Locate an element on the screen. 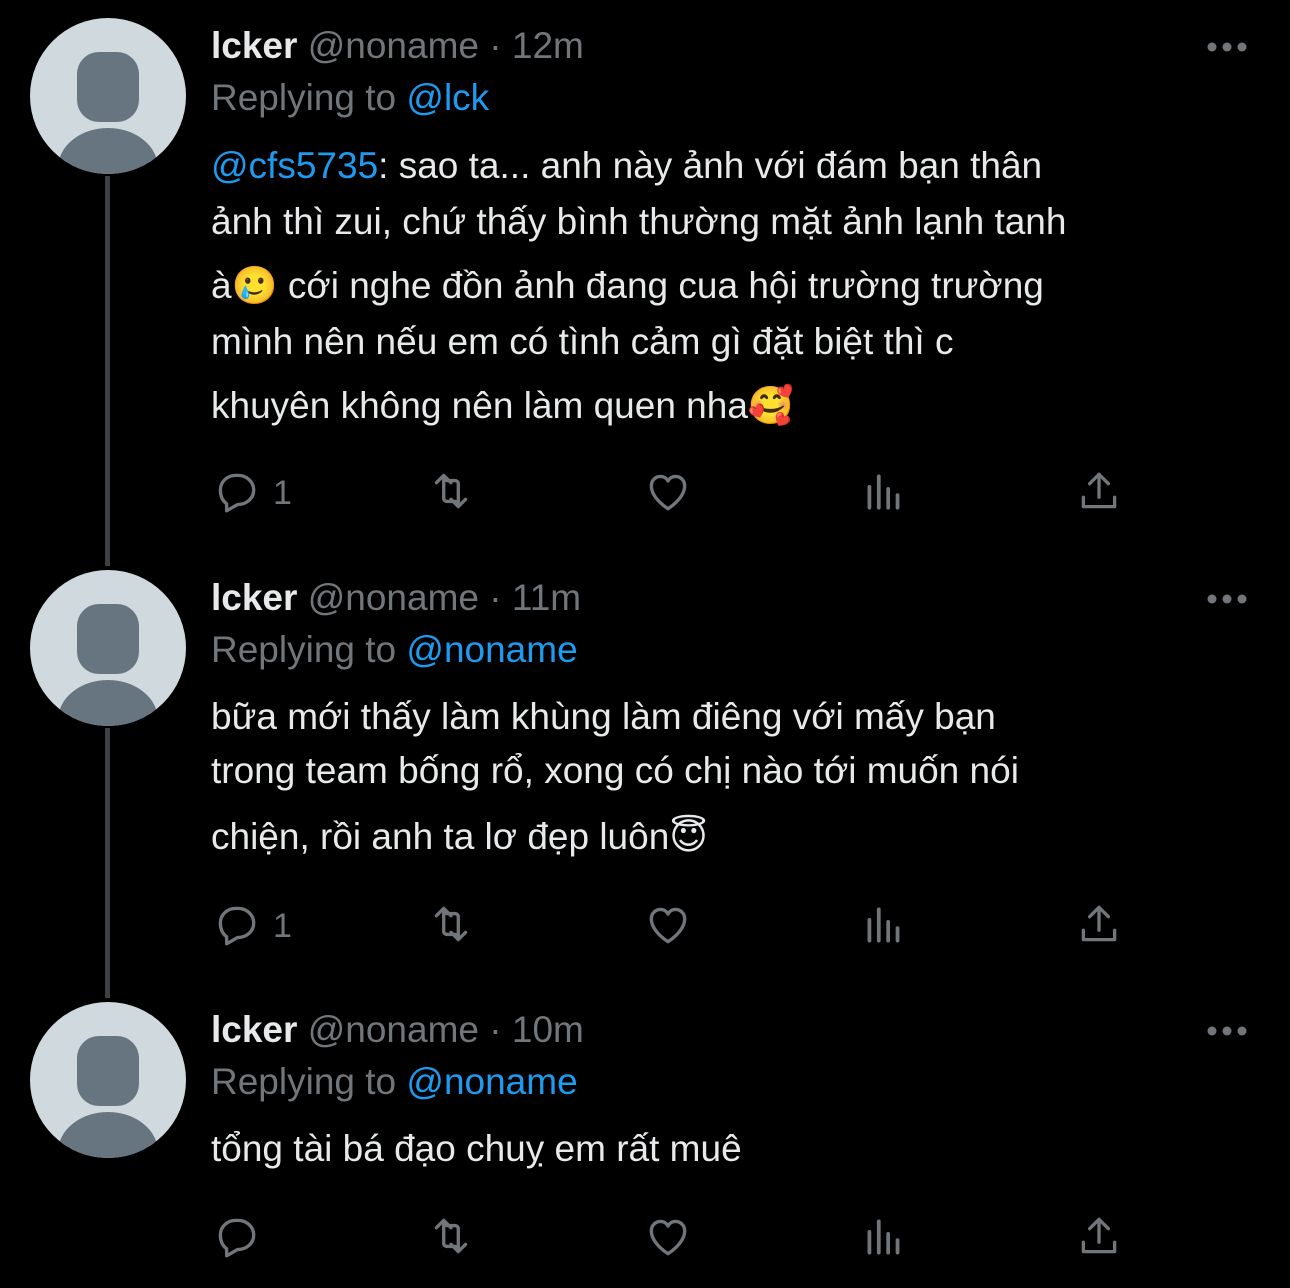 The width and height of the screenshot is (1290, 1288). reply-button is located at coordinates (242, 1238).